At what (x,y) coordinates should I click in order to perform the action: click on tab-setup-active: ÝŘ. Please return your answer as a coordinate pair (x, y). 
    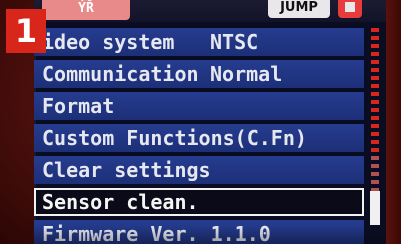
    Looking at the image, I should click on (86, 10).